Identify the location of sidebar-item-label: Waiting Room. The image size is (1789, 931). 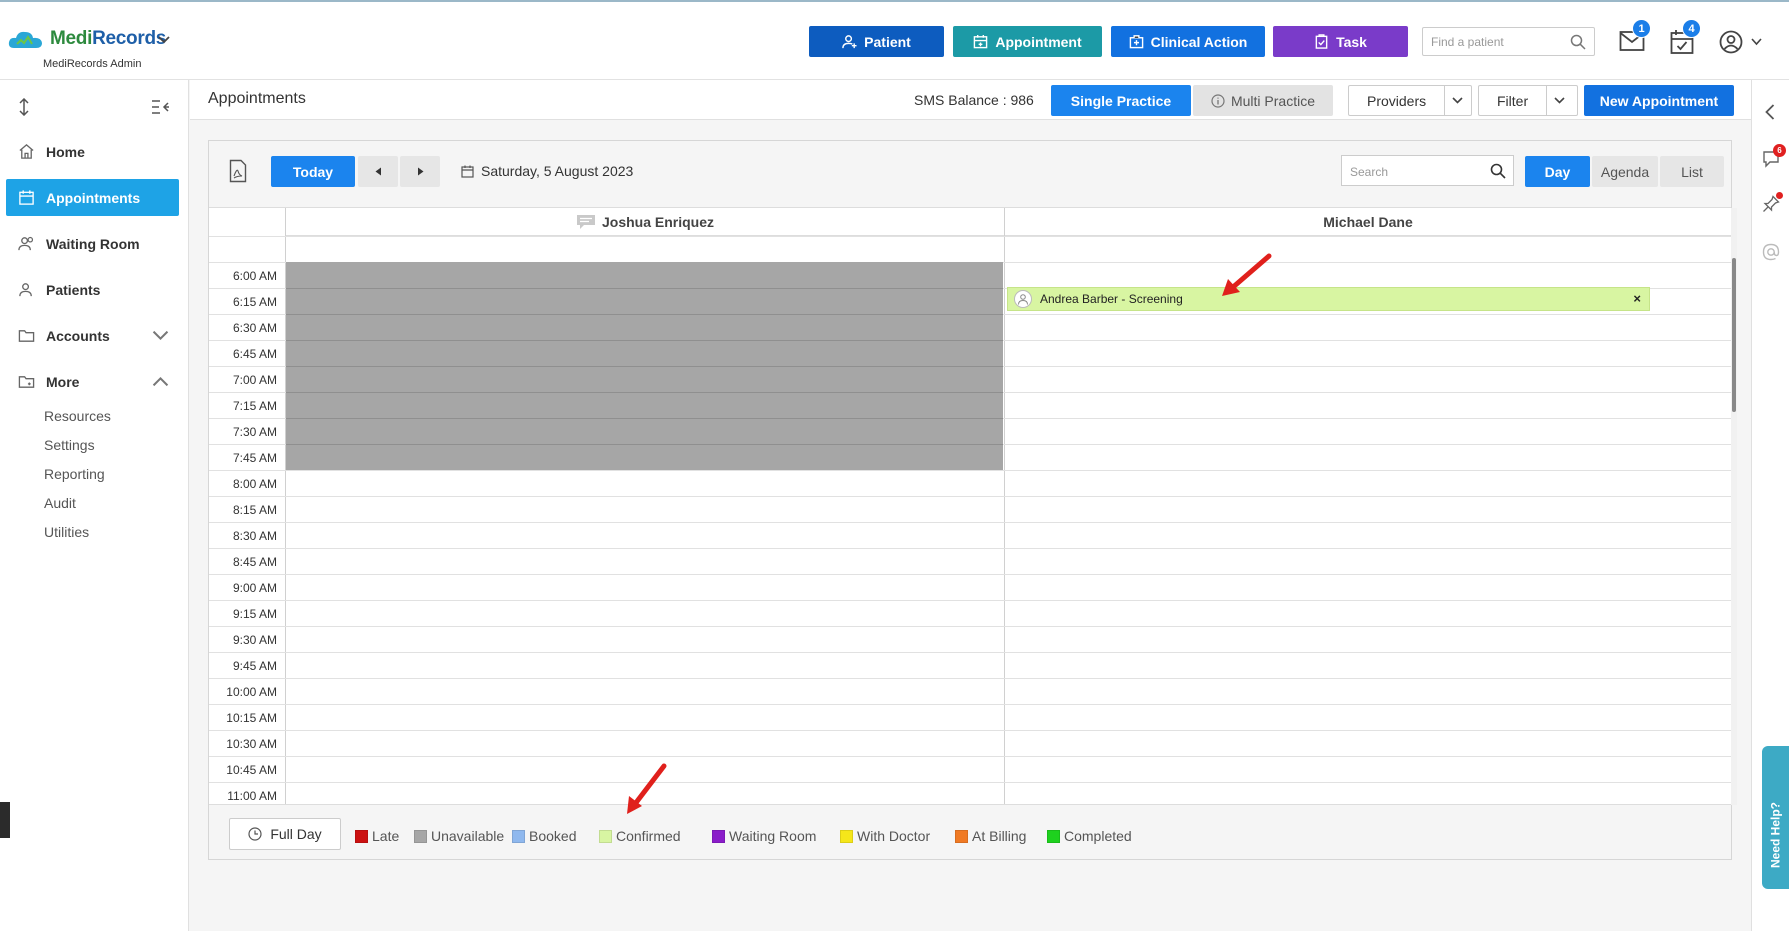
(93, 243).